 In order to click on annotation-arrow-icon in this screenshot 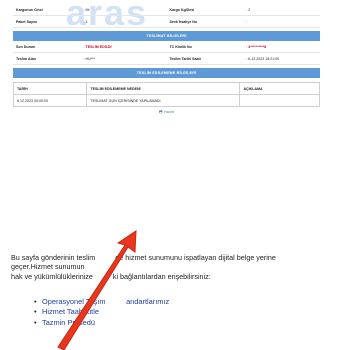, I will do `click(97, 290)`.